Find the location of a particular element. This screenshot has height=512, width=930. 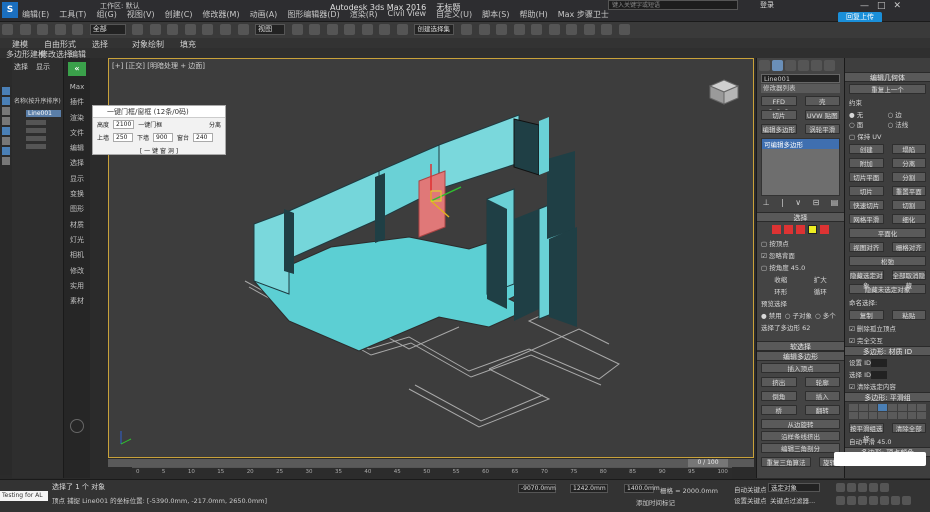

maximize-viewport-icon is located at coordinates (906, 500).